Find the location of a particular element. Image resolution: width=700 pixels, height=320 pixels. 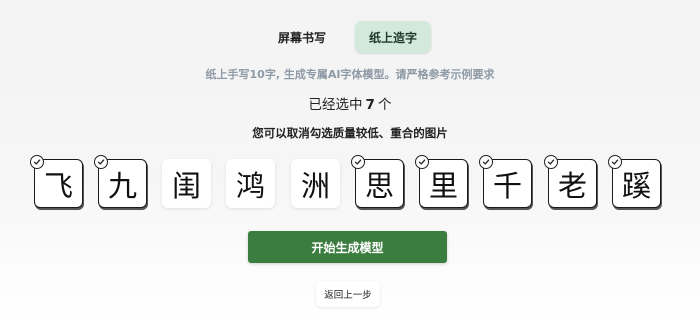

character-glyph: 蹊 is located at coordinates (636, 185).